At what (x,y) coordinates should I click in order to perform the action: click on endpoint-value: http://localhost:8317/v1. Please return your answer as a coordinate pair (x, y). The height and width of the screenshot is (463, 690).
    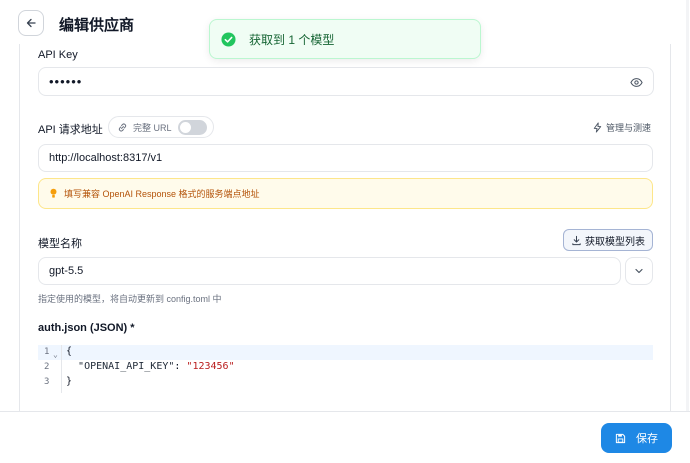
    Looking at the image, I should click on (106, 158).